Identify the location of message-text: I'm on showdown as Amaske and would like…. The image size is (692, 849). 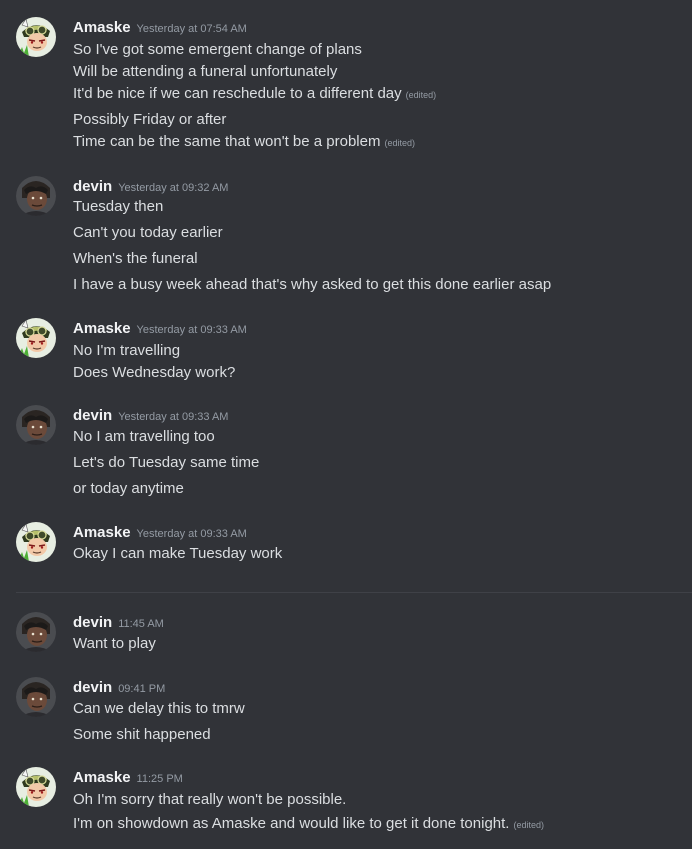
(308, 823).